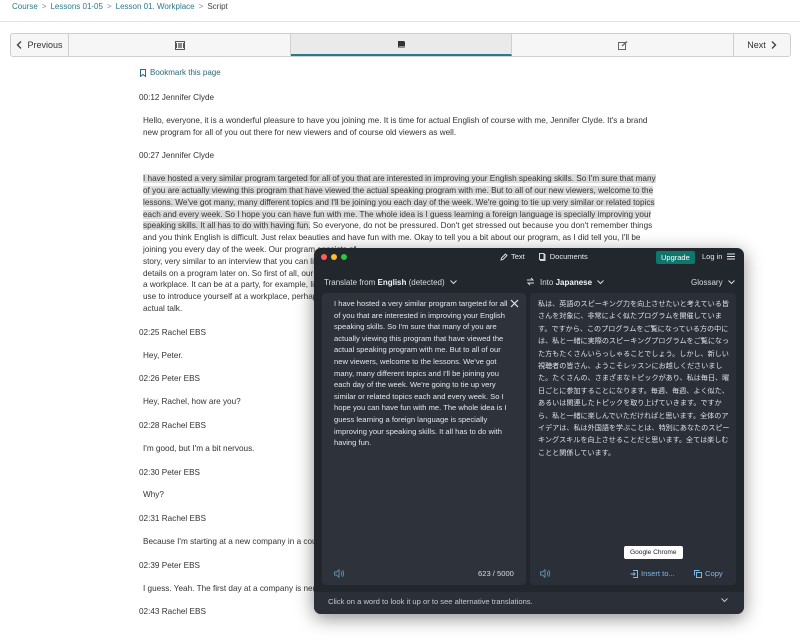 The image size is (800, 642). I want to click on edit-icon, so click(622, 45).